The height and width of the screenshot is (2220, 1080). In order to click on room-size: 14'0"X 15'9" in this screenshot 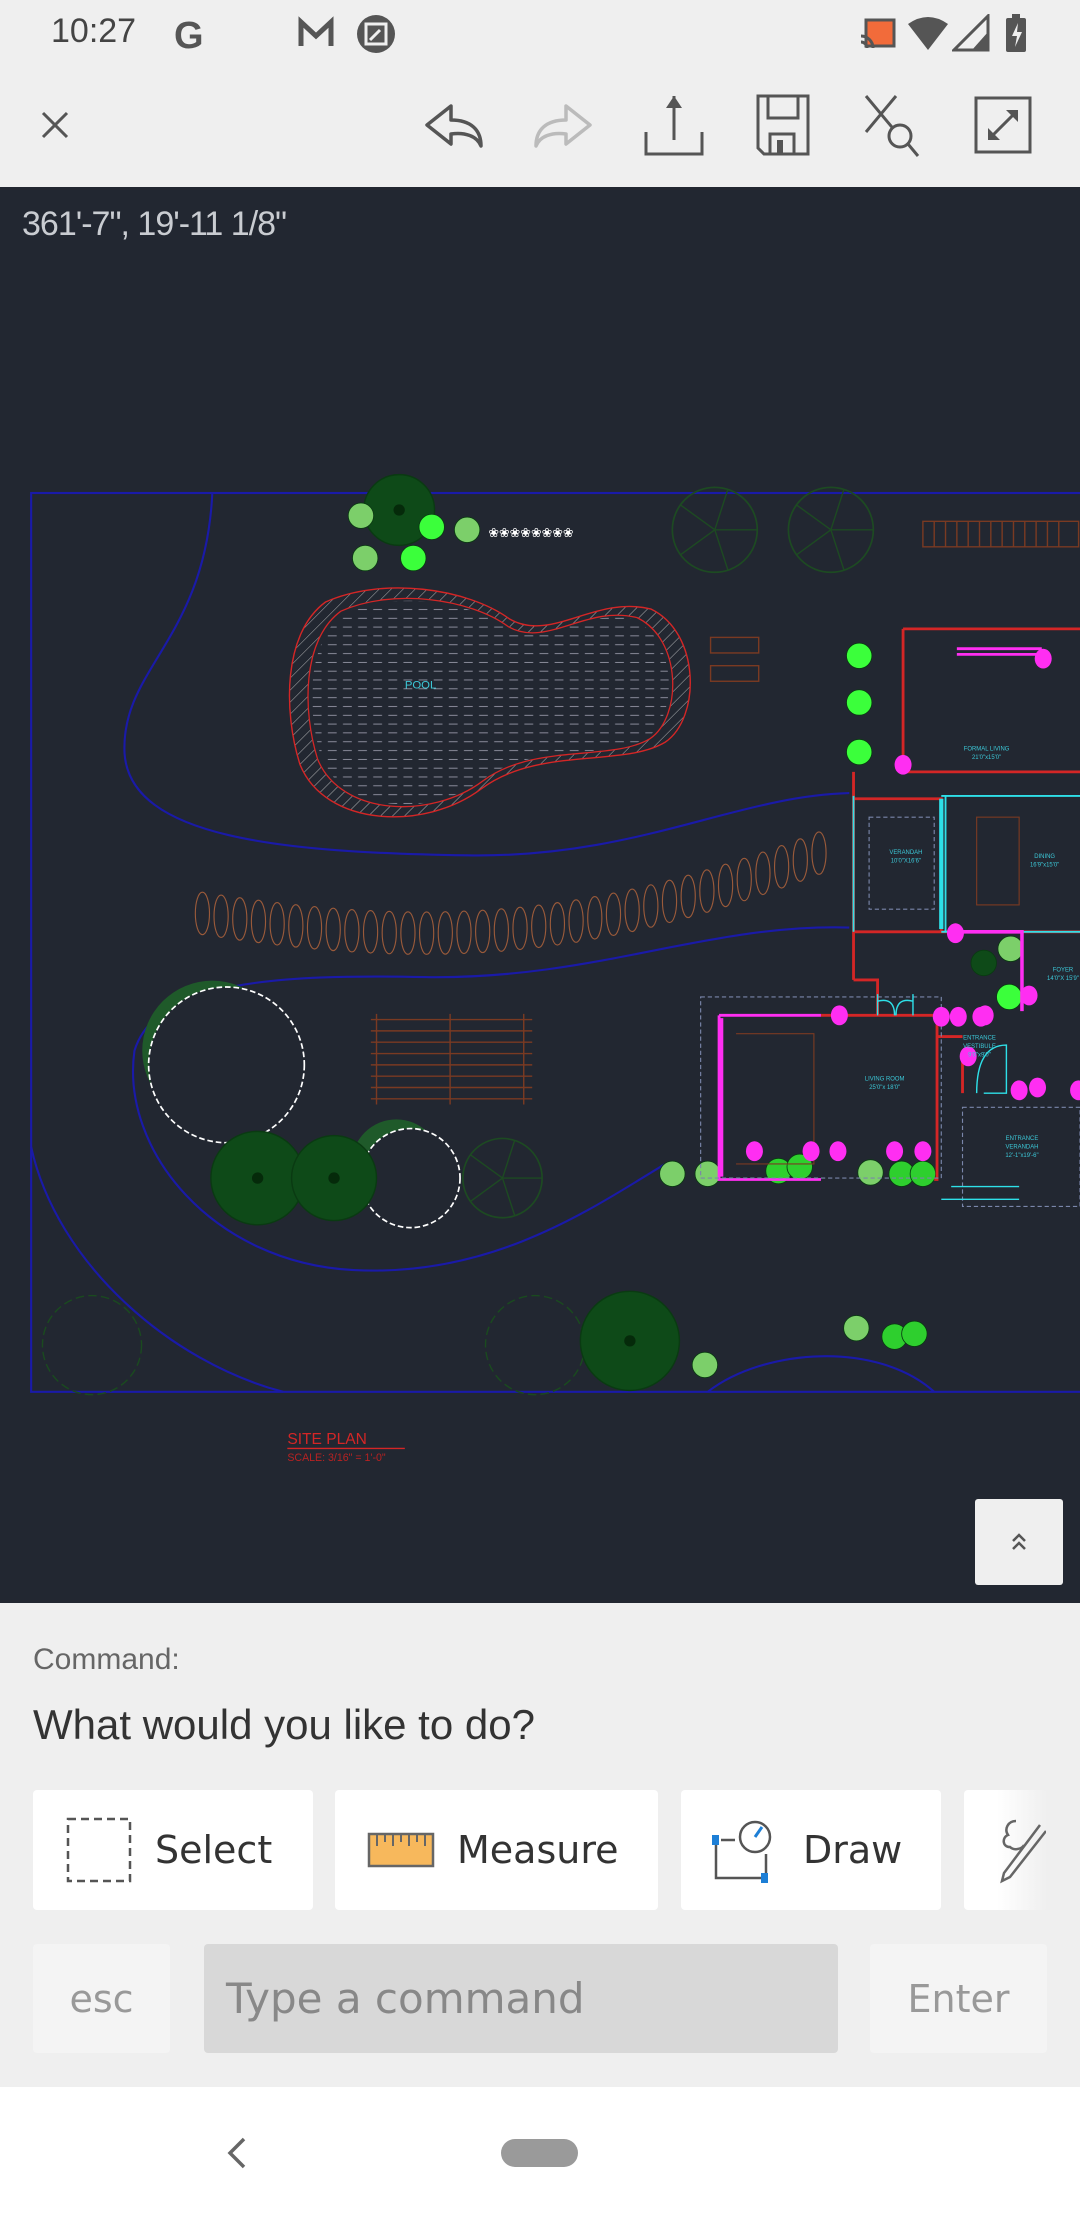, I will do `click(1063, 979)`.